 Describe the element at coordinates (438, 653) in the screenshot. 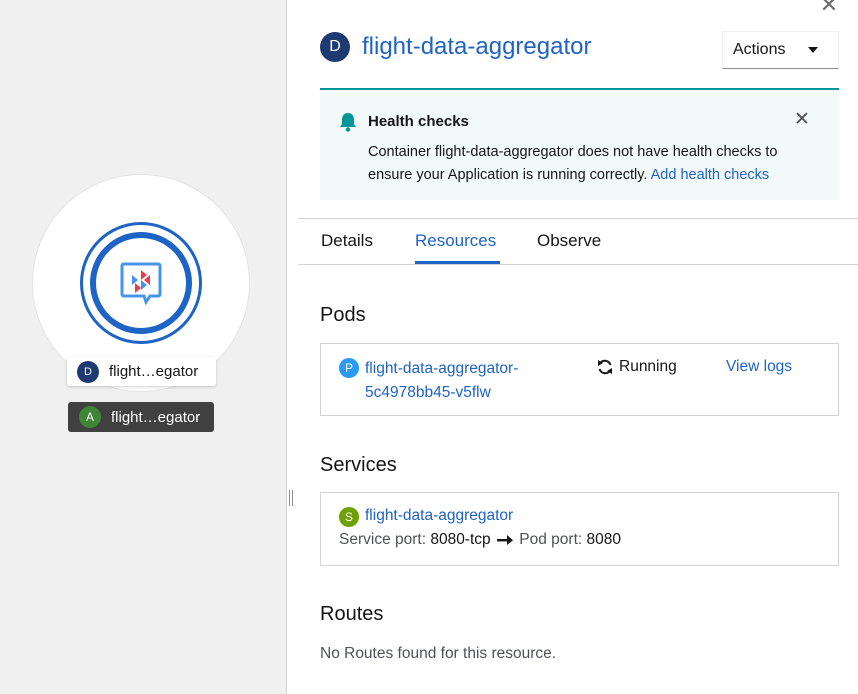

I see `routes-empty-state: No Routes found for this resource.` at that location.